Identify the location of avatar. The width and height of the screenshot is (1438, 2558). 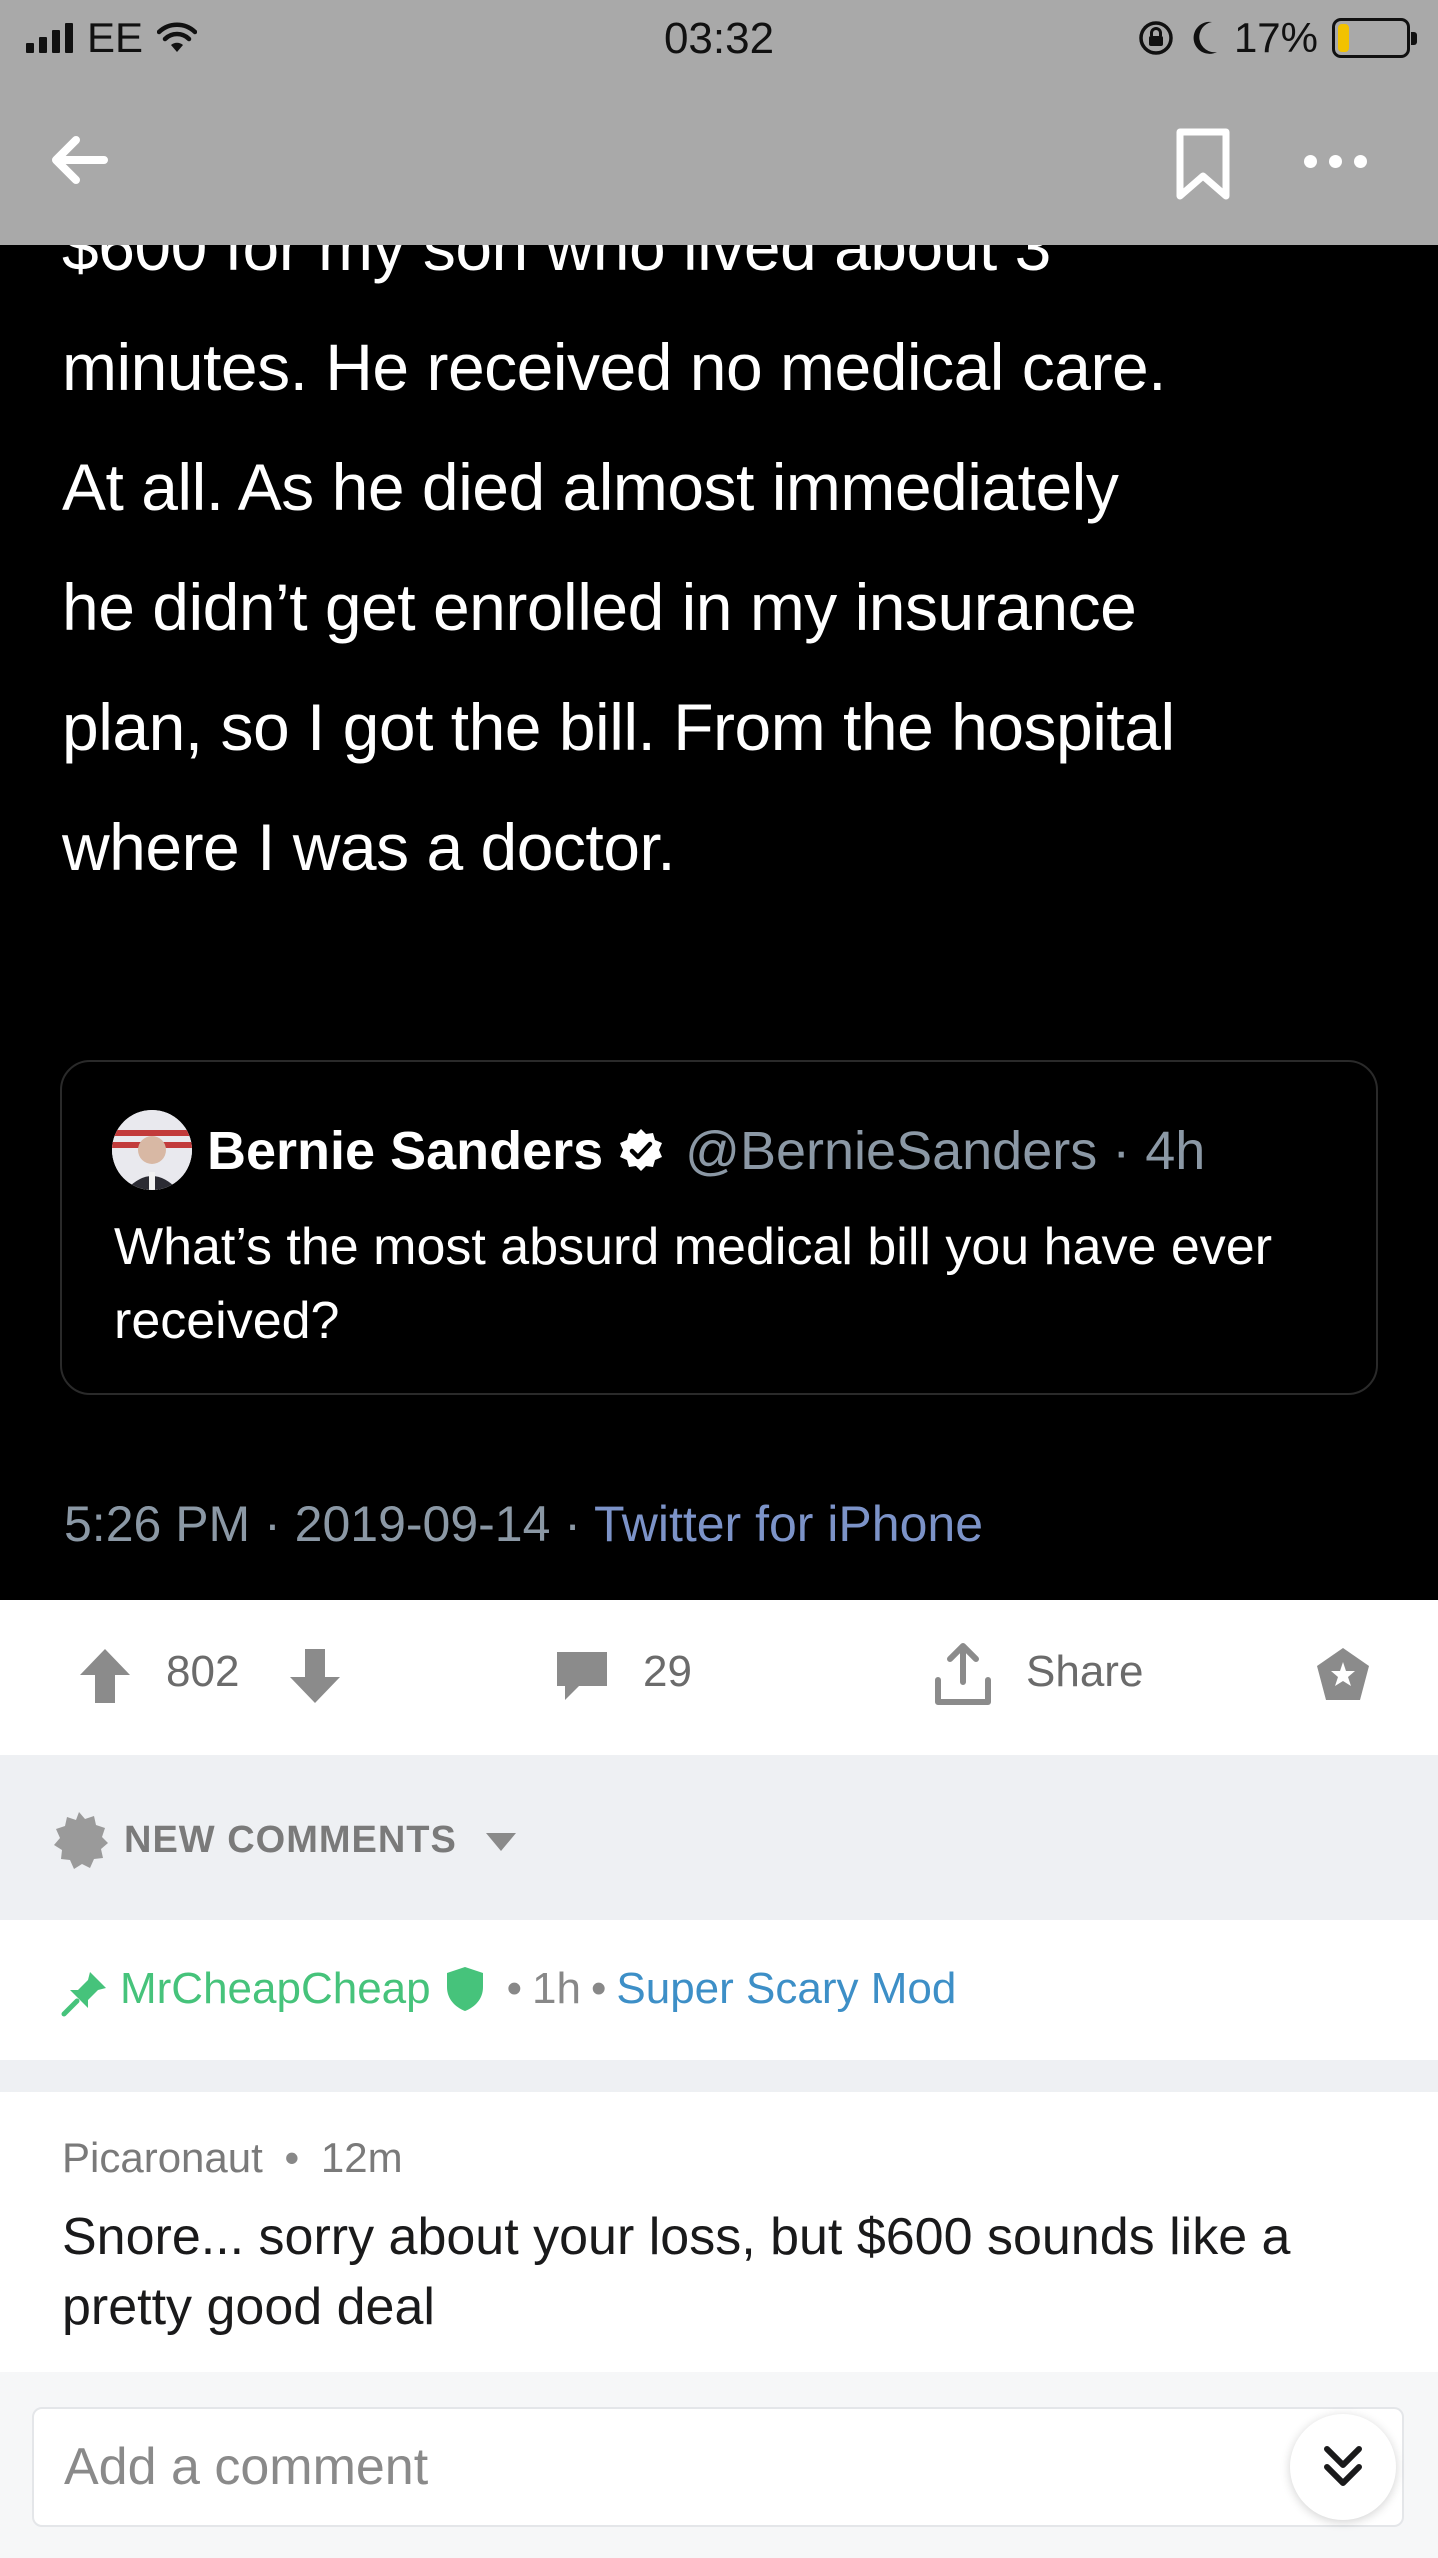
(152, 1150).